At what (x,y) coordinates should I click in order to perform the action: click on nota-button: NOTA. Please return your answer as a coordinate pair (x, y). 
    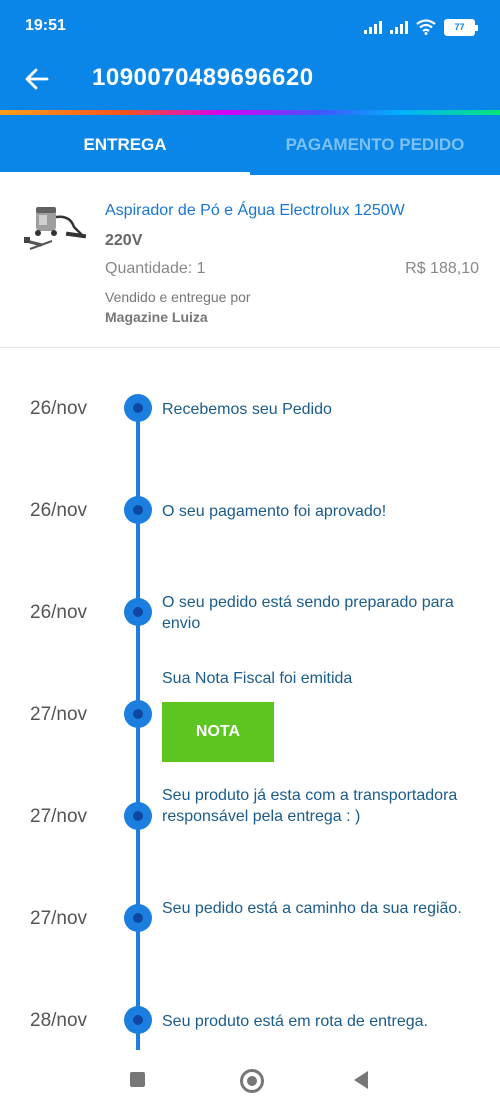
    Looking at the image, I should click on (218, 732).